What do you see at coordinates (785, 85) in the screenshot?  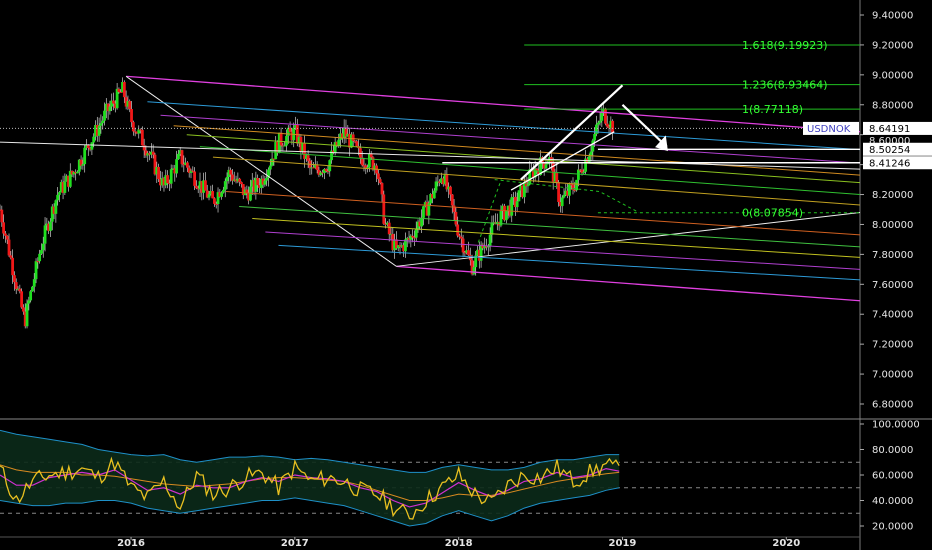 I see `fib-level-label: 1.236(8.93464)` at bounding box center [785, 85].